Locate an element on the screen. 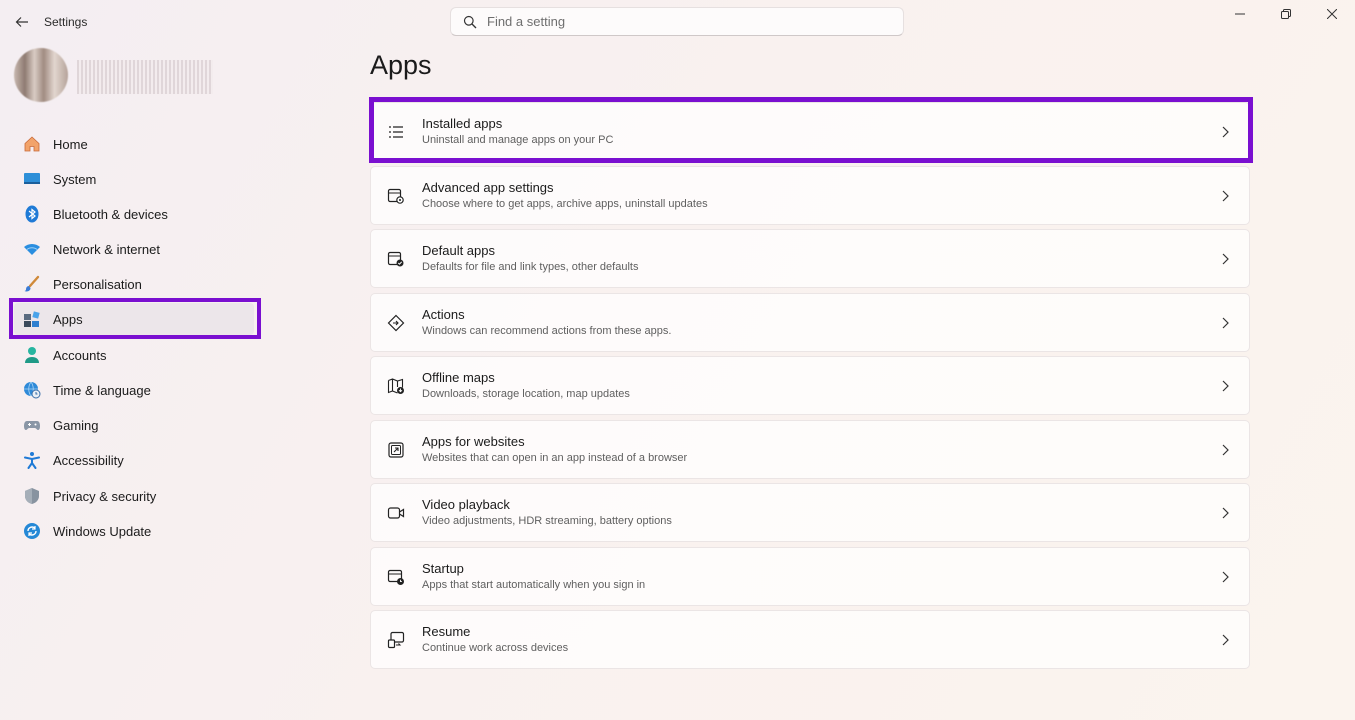 Image resolution: width=1355 pixels, height=720 pixels. minimize-button is located at coordinates (1240, 14).